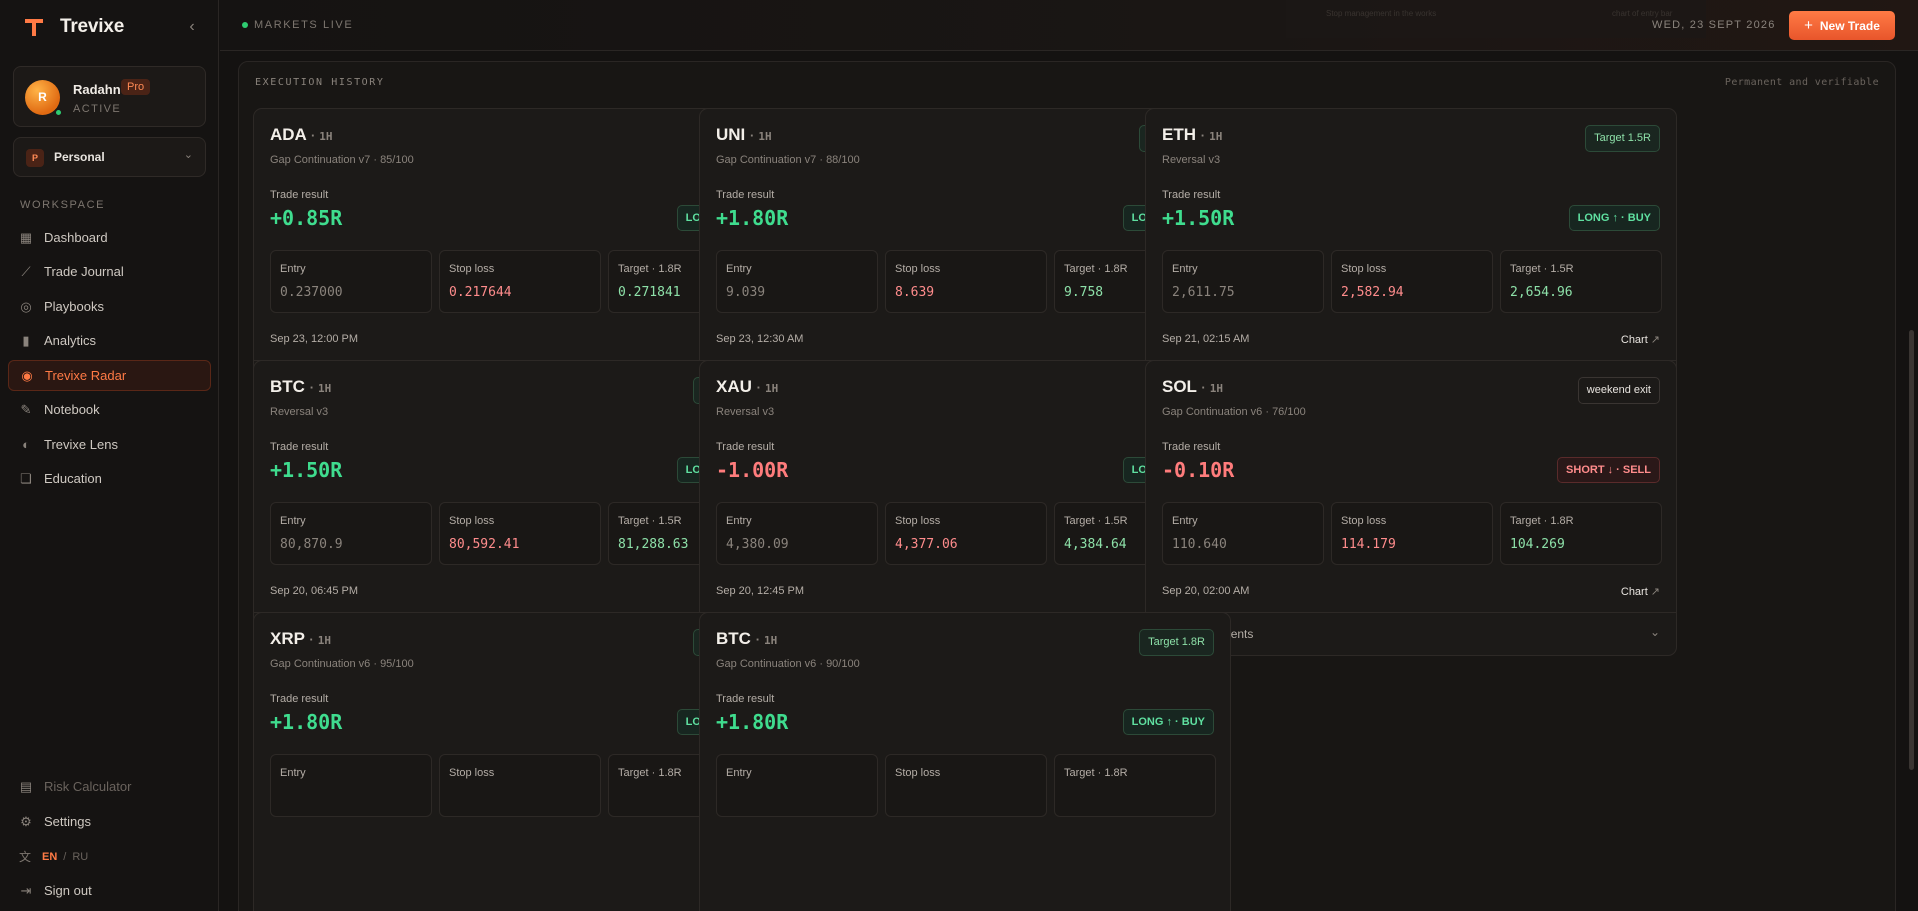 The image size is (1918, 911). Describe the element at coordinates (520, 281) in the screenshot. I see `stop-loss-box: Stop loss 0.217644` at that location.